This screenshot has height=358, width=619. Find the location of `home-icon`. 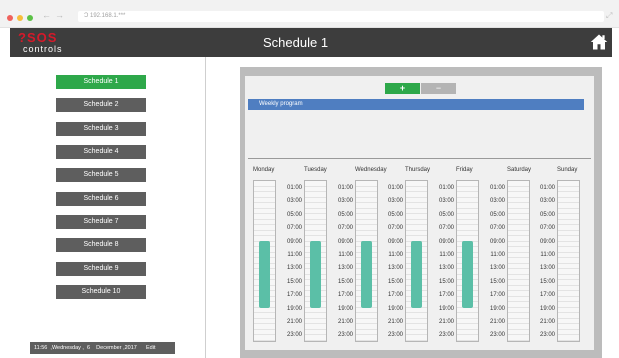

home-icon is located at coordinates (599, 42).